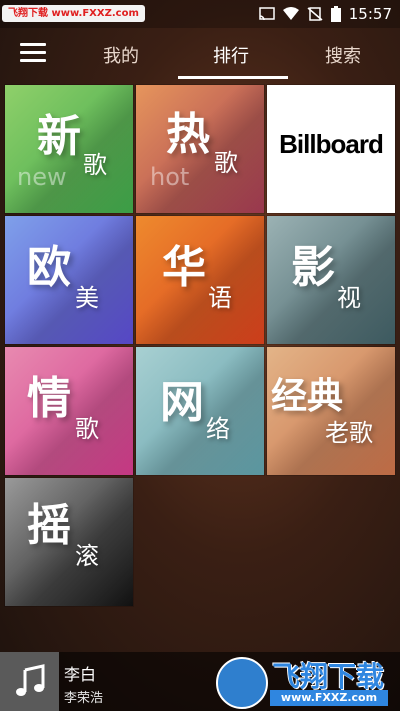  I want to click on tile-title: 影, so click(313, 267).